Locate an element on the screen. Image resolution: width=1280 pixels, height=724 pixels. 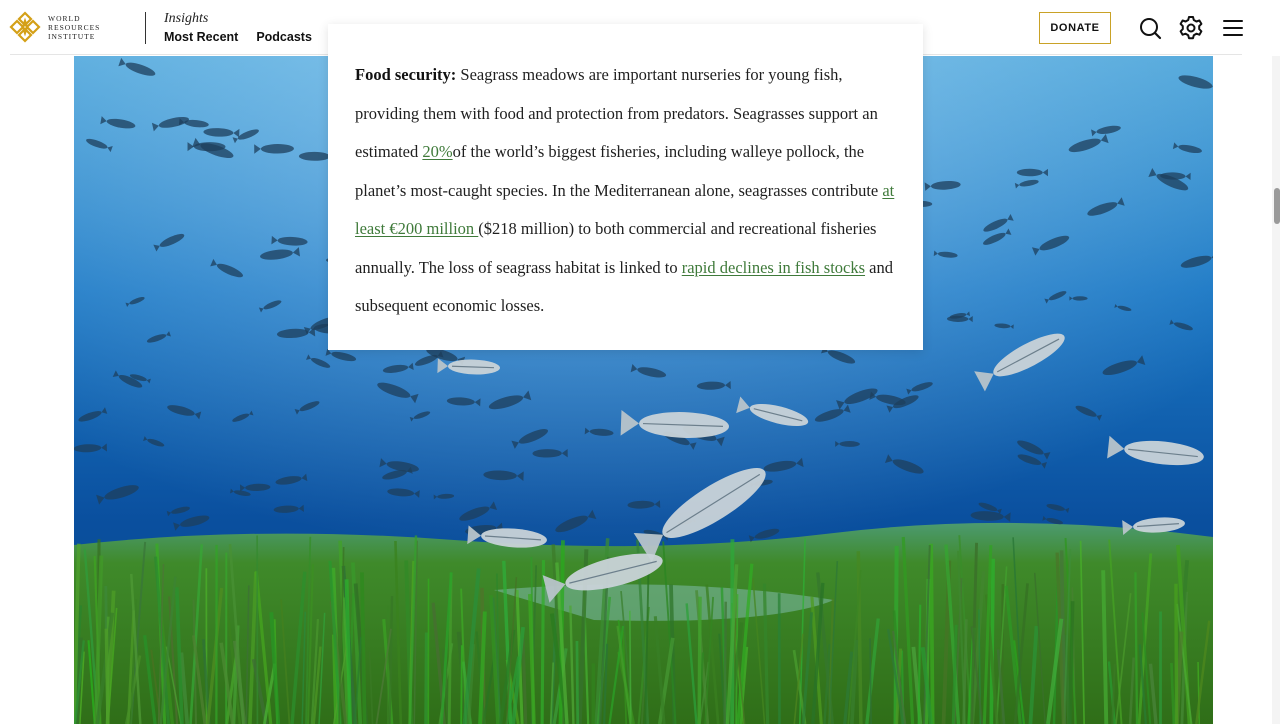
gear-icon is located at coordinates (1191, 28).